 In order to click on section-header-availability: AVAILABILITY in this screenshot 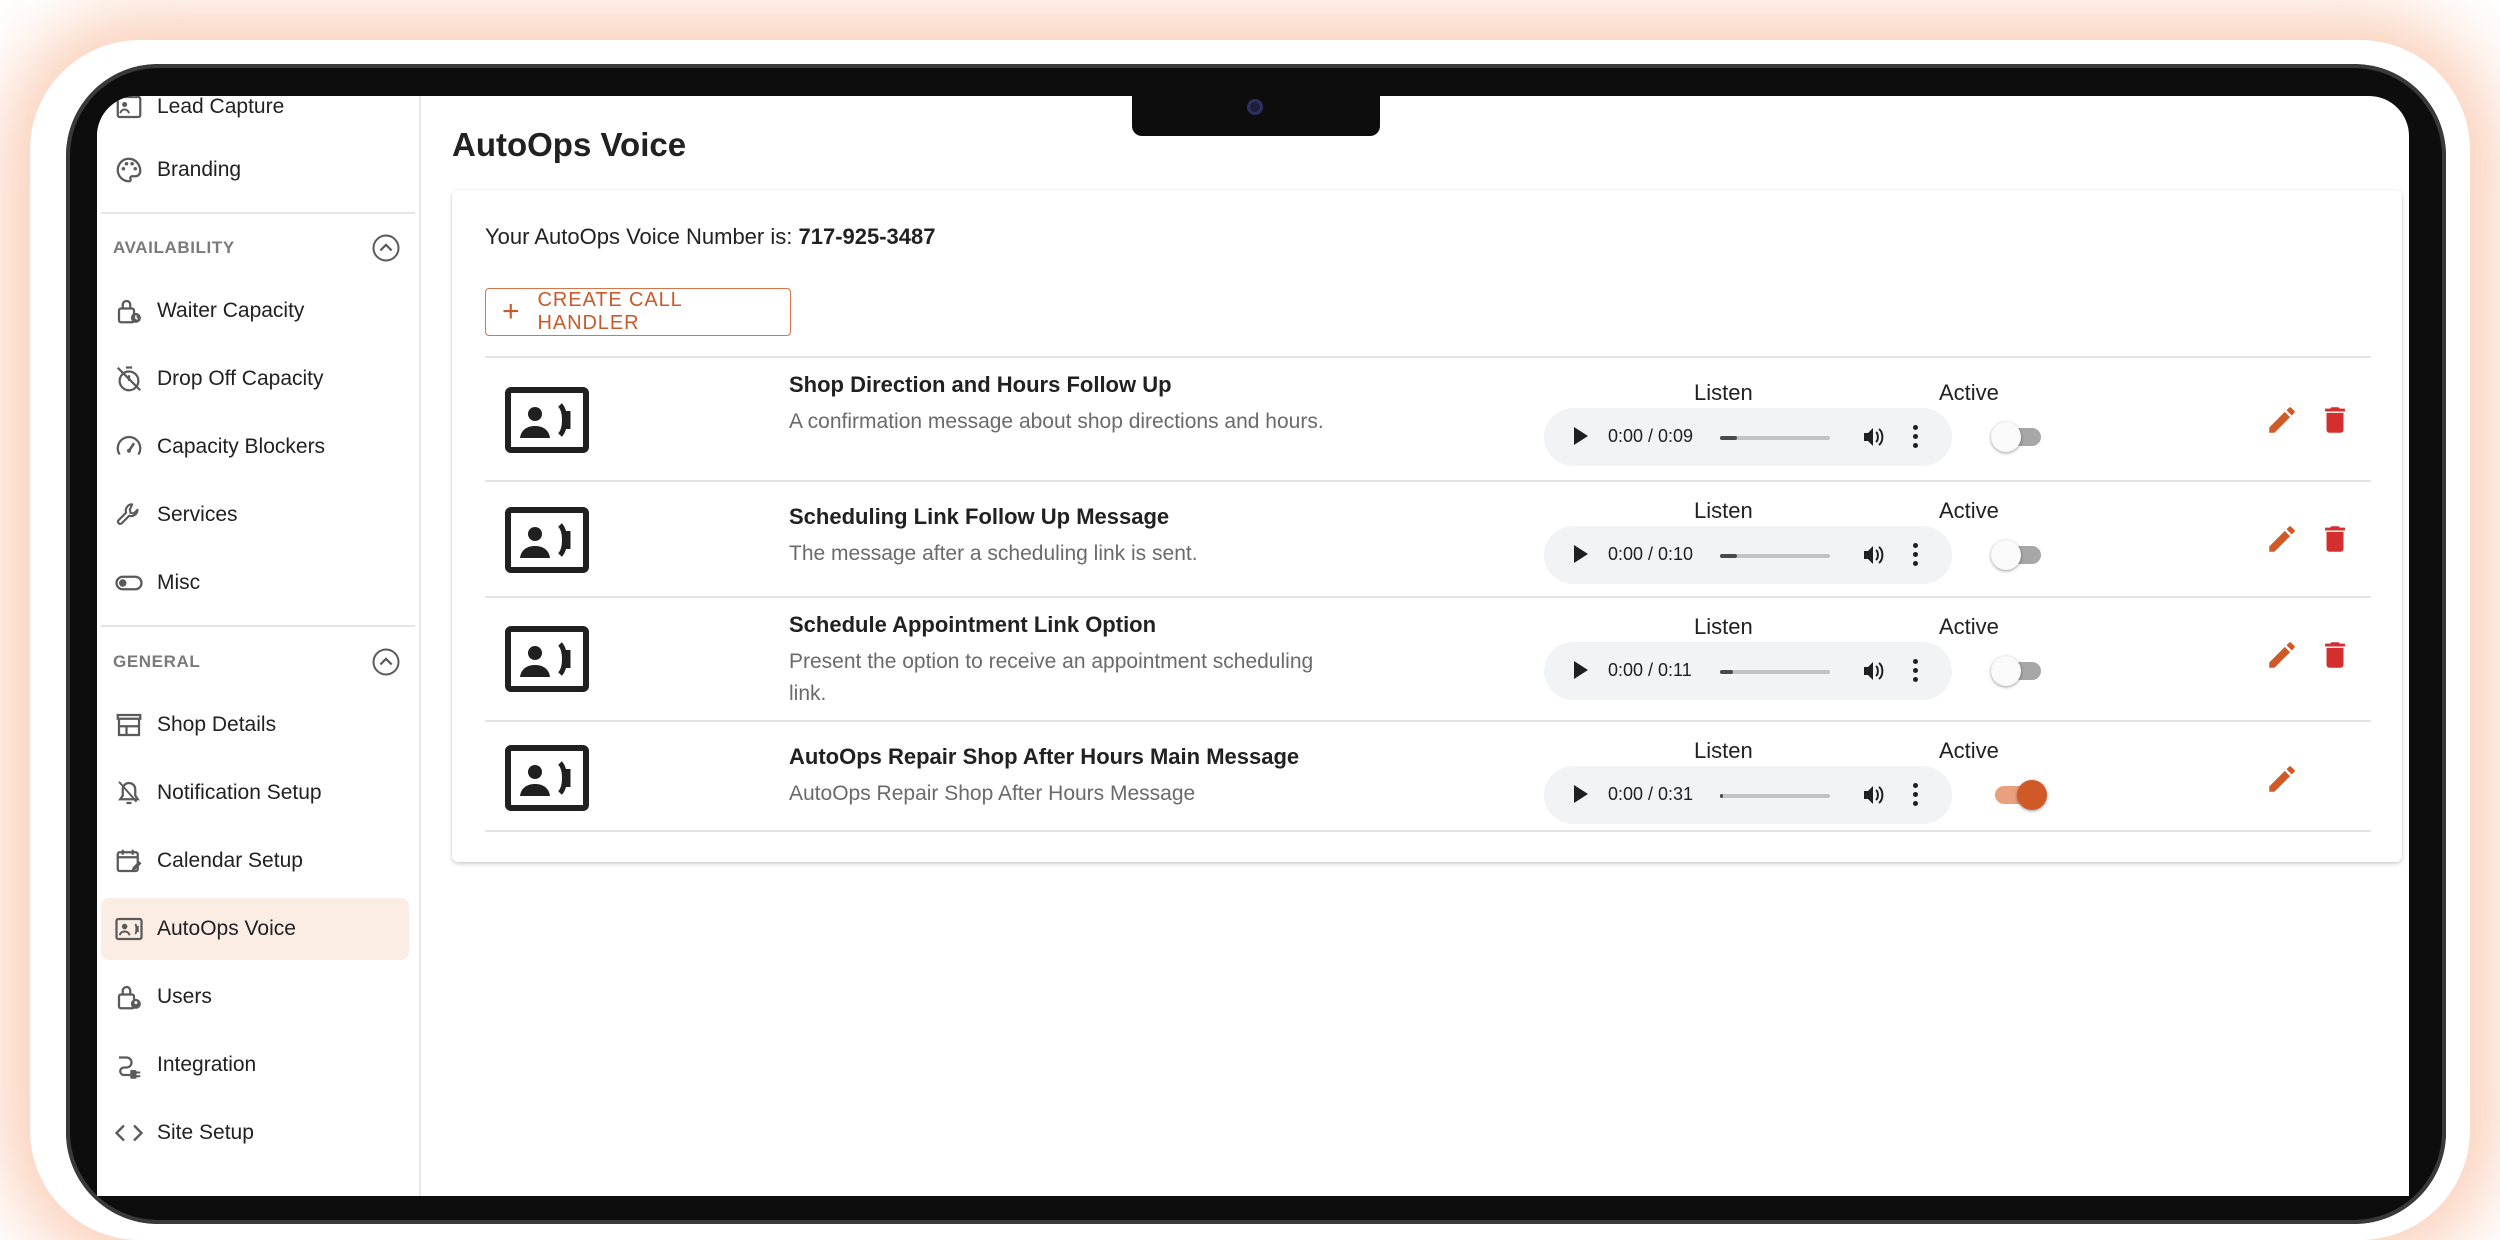, I will do `click(254, 248)`.